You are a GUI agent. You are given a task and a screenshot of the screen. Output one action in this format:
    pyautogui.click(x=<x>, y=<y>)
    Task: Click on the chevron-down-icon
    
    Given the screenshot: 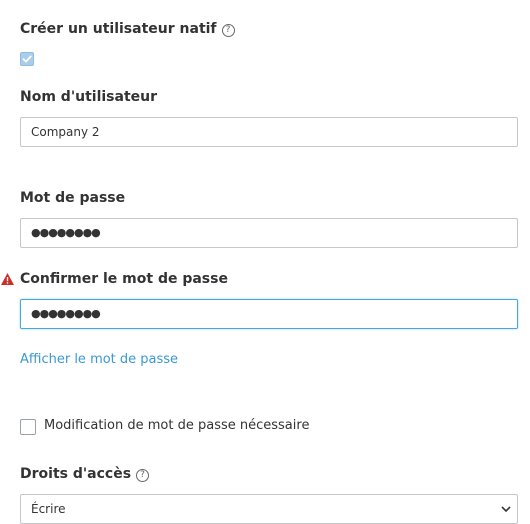 What is the action you would take?
    pyautogui.click(x=506, y=509)
    